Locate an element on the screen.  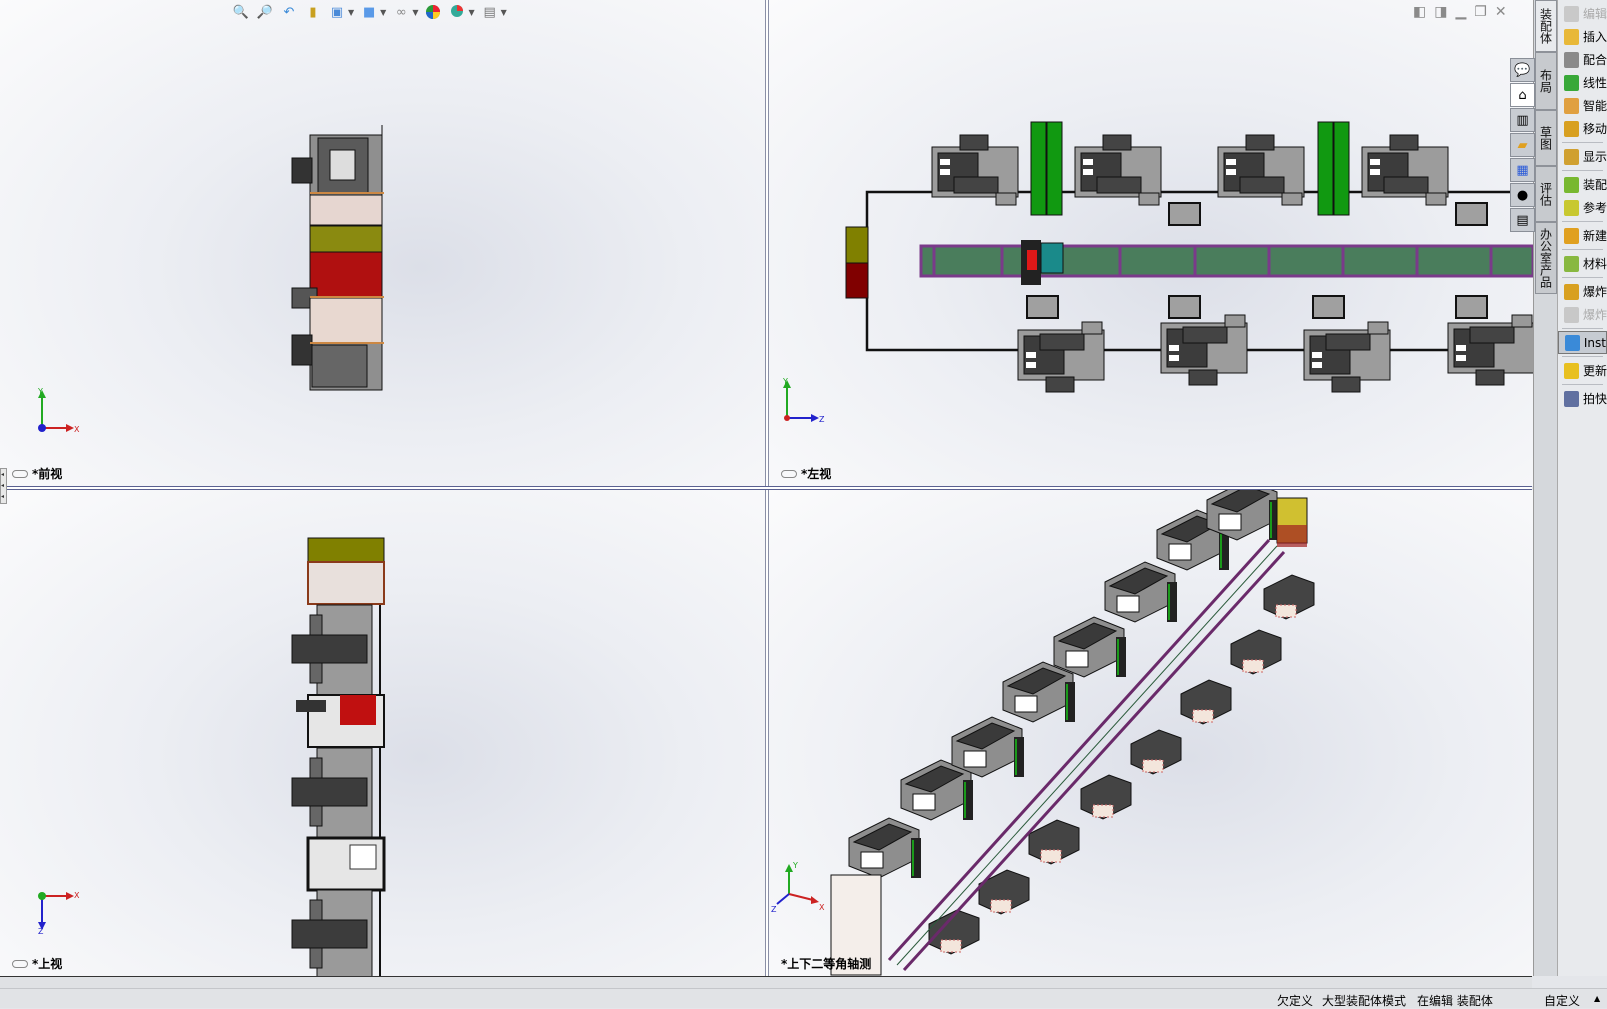
command-item: 参考 is located at coordinates (1582, 207).